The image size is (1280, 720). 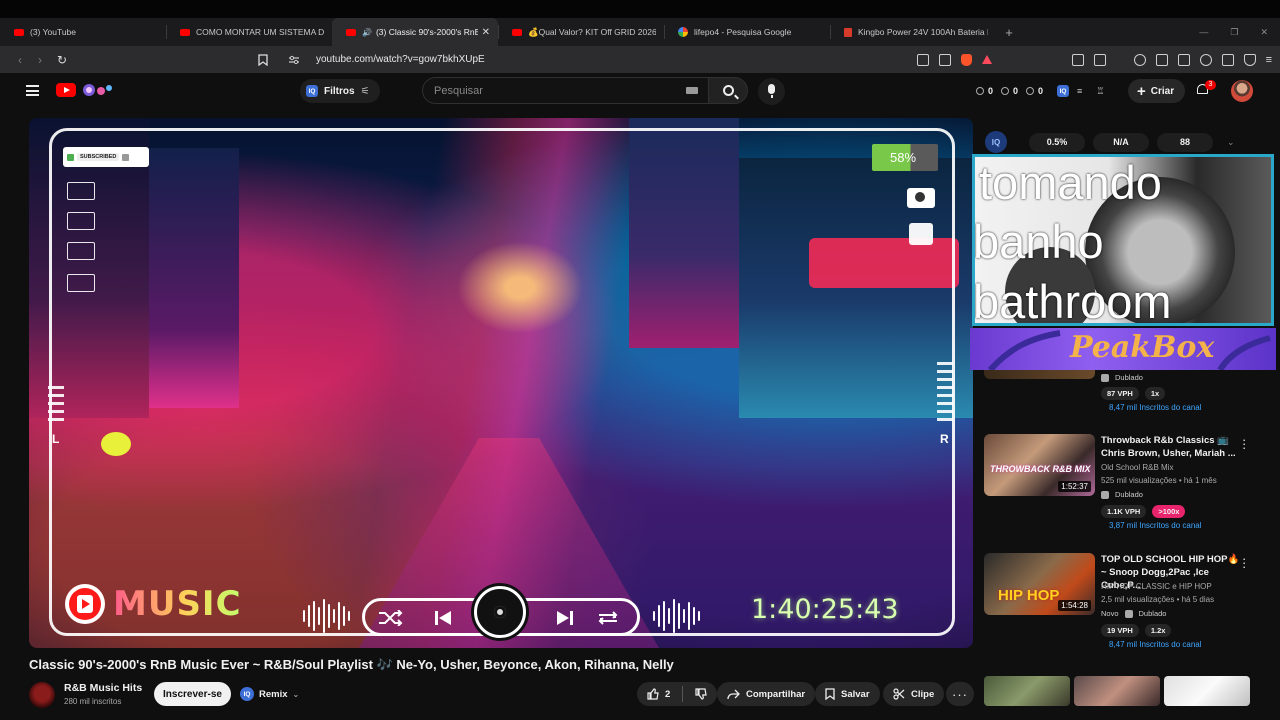 What do you see at coordinates (625, 59) in the screenshot?
I see `url-field: youtube.com/watch?v=gow7bkhXUpE` at bounding box center [625, 59].